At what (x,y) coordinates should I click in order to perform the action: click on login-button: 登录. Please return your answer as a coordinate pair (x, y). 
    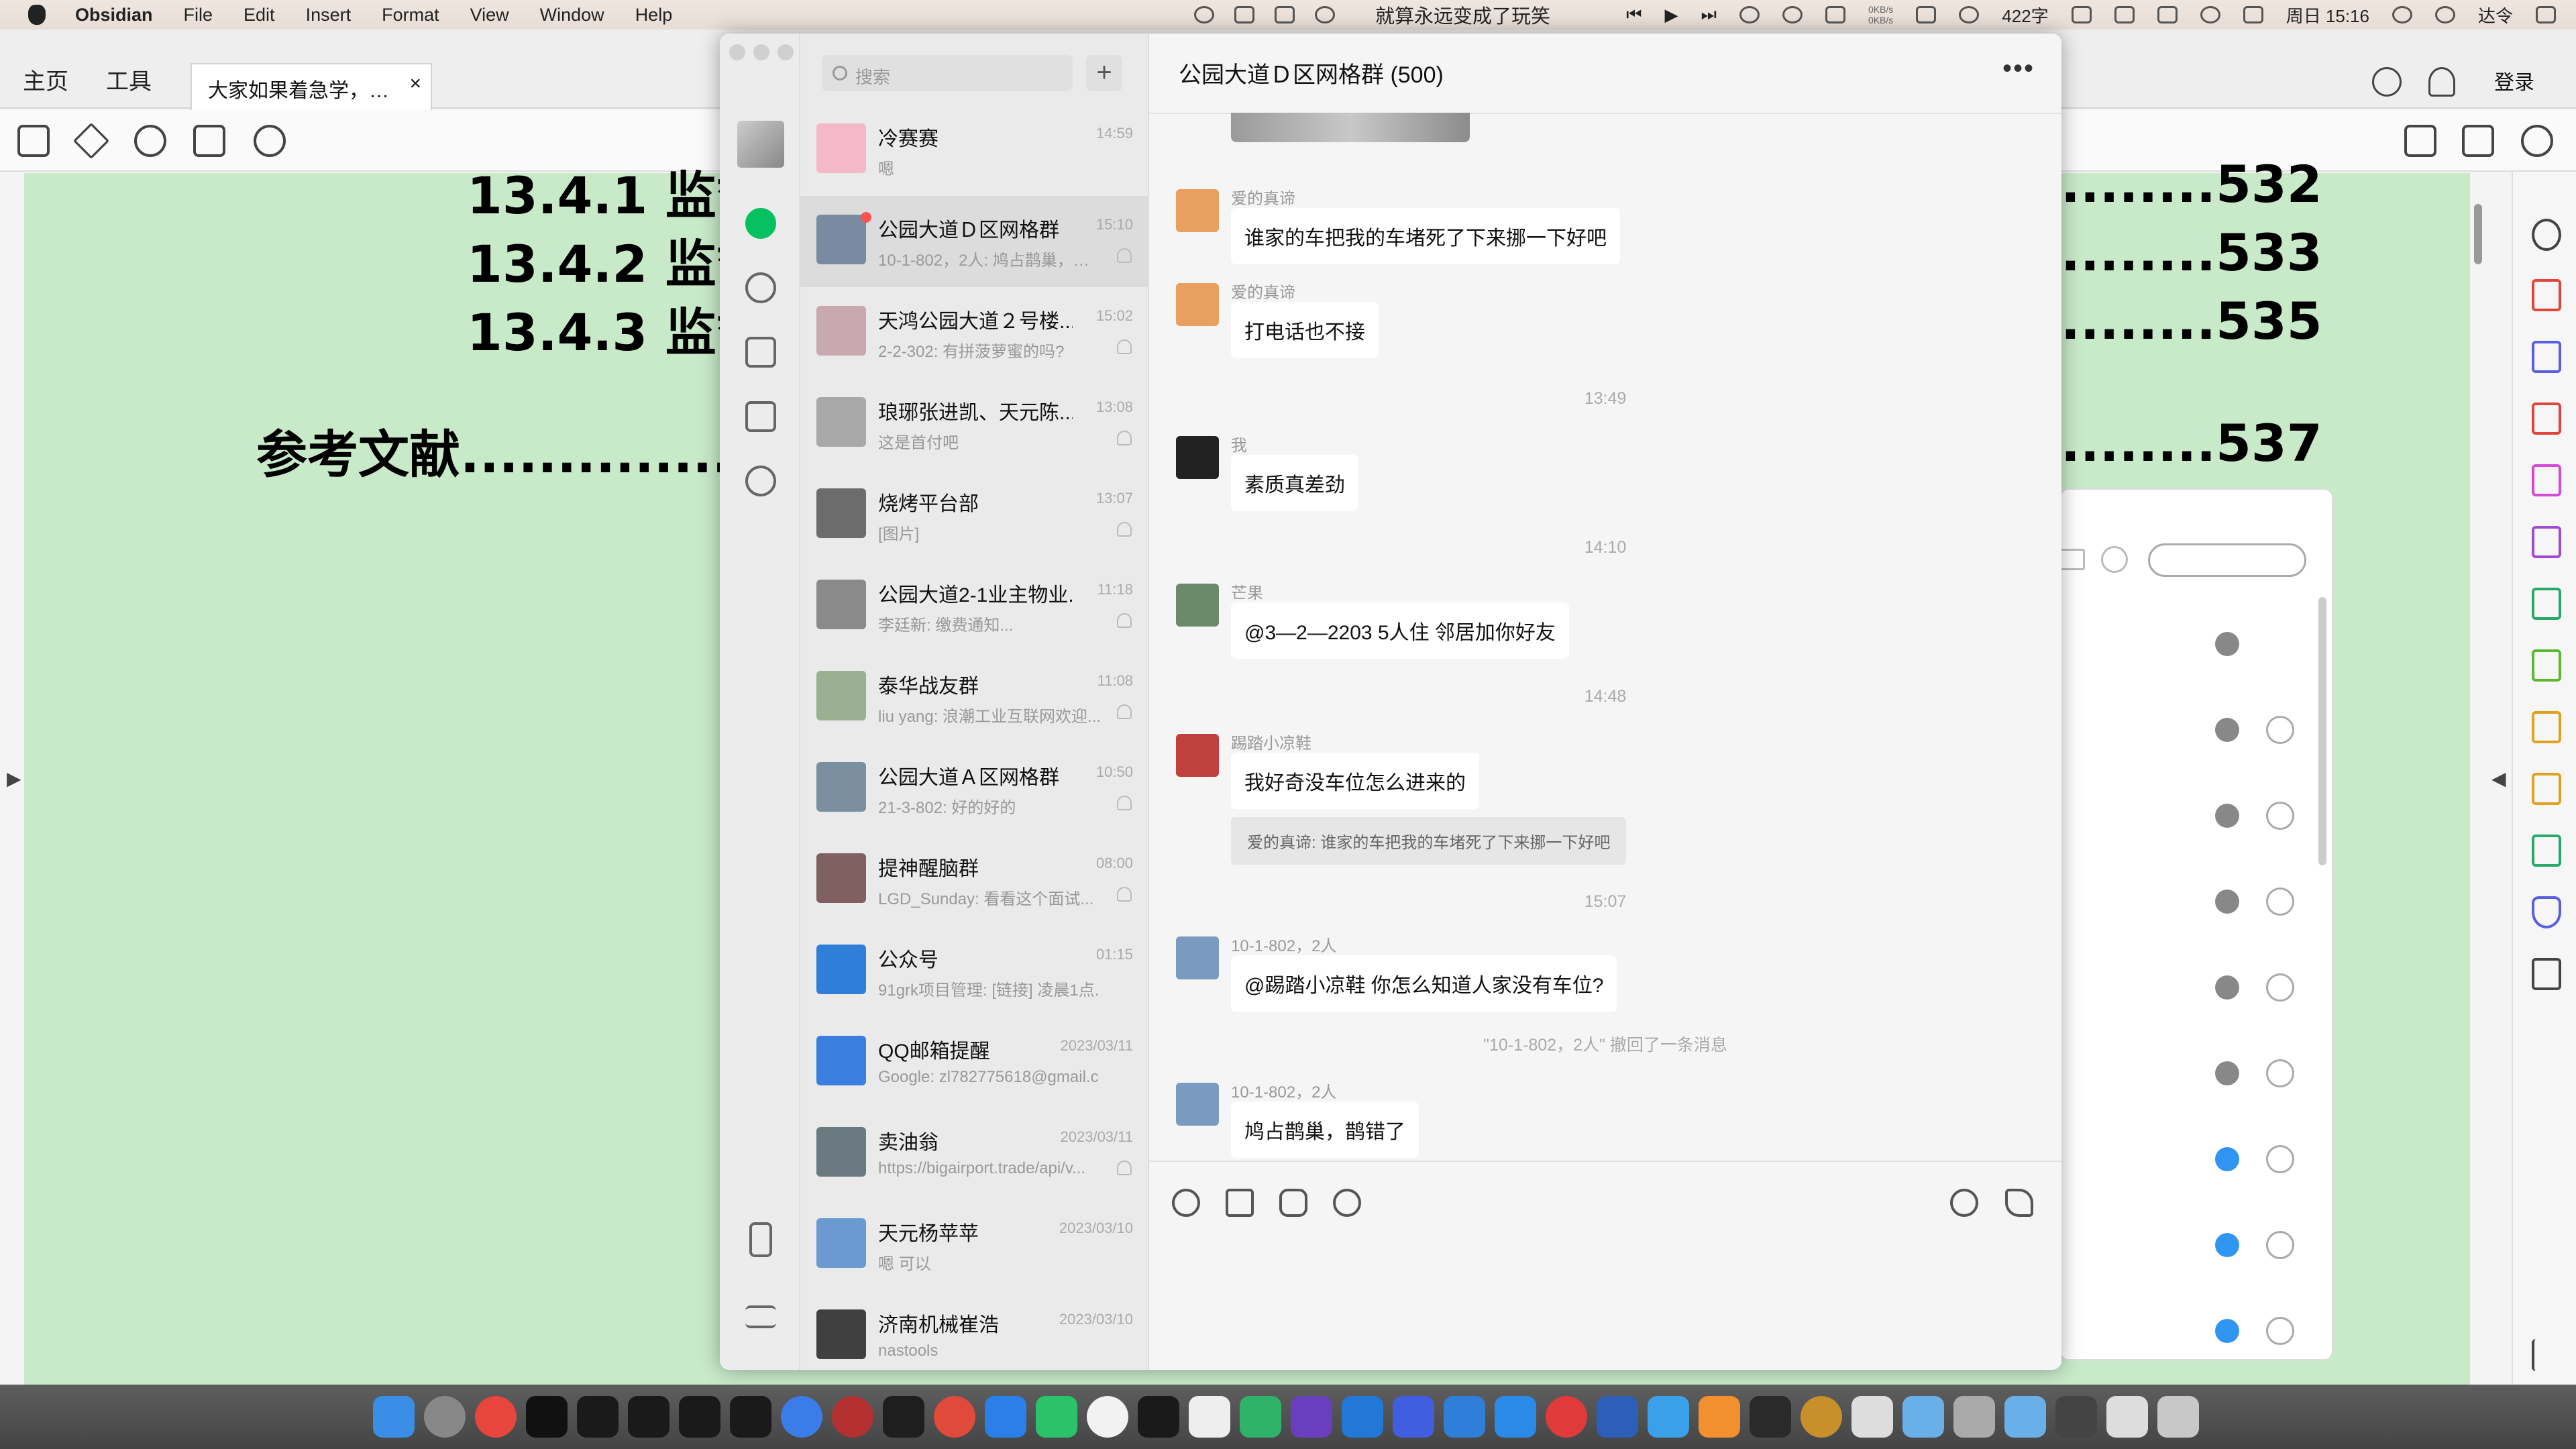
    Looking at the image, I should click on (2514, 80).